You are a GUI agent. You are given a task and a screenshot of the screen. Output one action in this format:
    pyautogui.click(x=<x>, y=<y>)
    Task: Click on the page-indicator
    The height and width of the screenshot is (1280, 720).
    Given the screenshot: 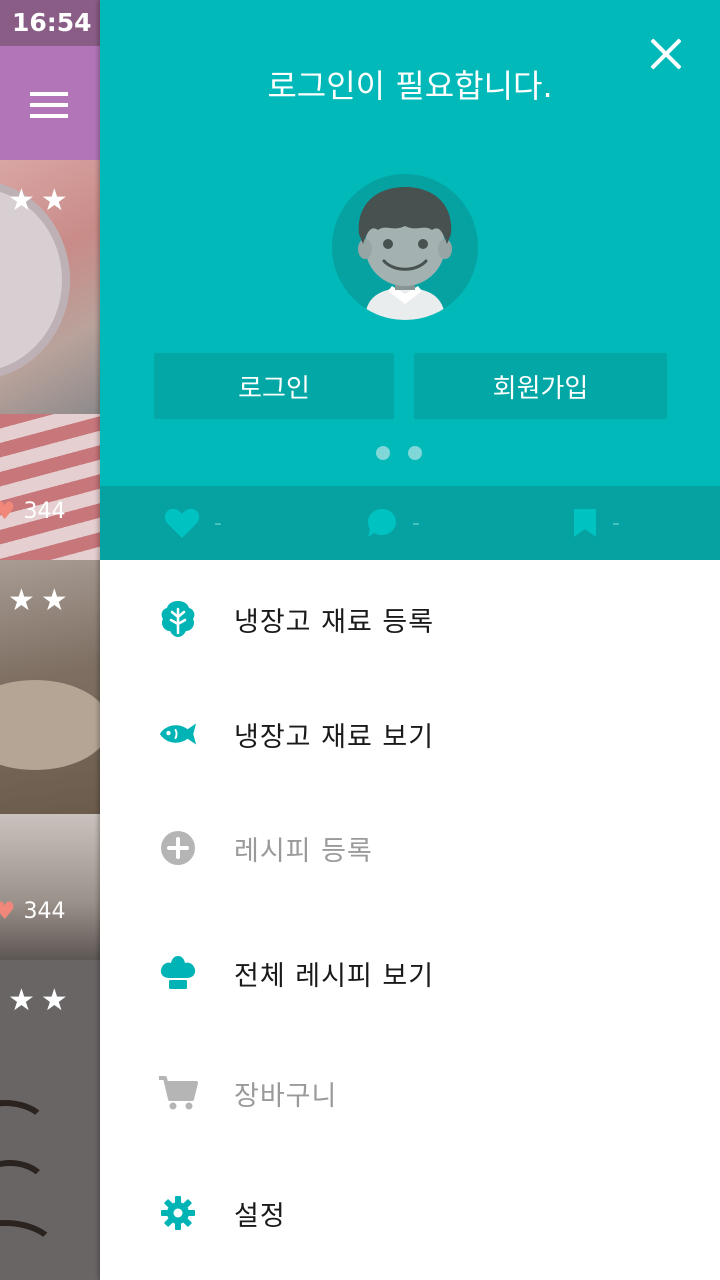 What is the action you would take?
    pyautogui.click(x=399, y=453)
    